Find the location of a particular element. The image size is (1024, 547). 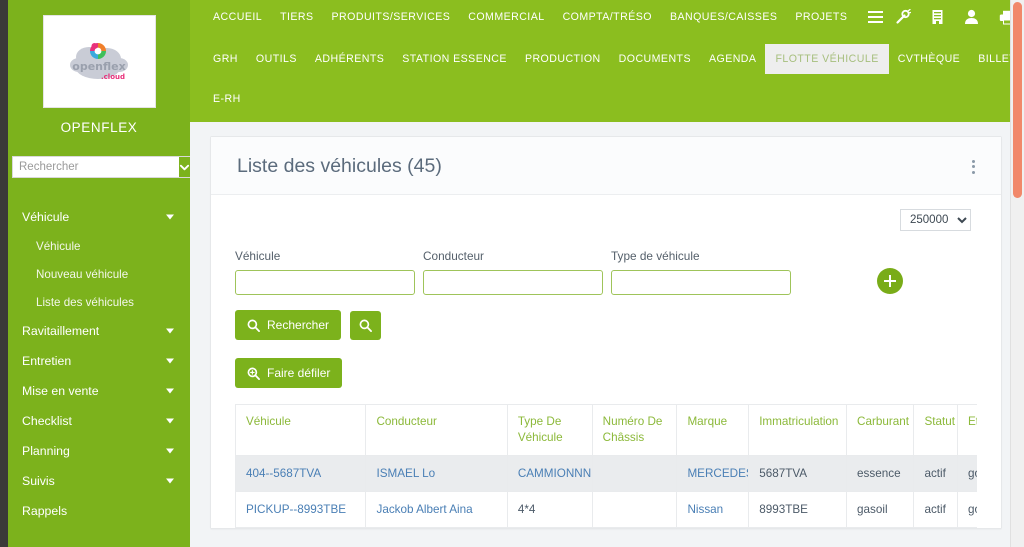

cell-immatriculation: 8993TBE is located at coordinates (798, 509).